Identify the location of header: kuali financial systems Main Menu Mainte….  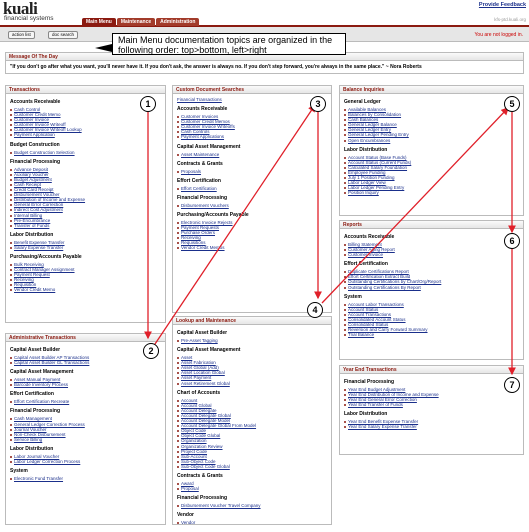
(264, 13).